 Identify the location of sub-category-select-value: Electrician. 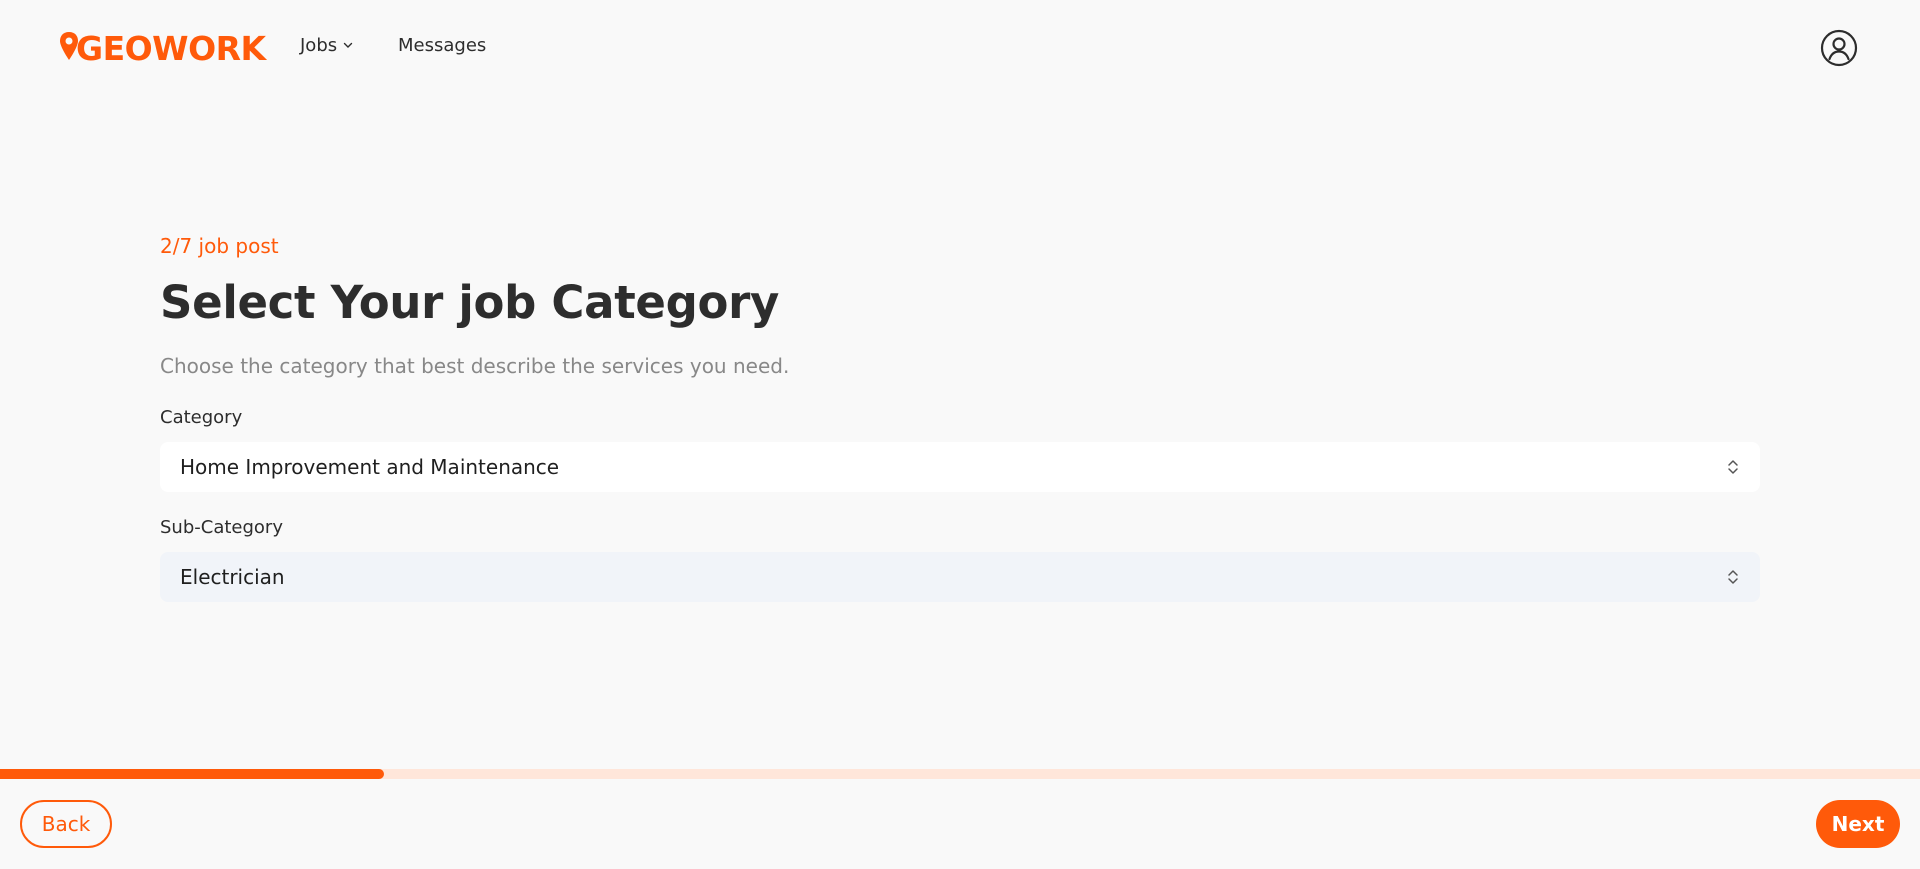
(232, 577).